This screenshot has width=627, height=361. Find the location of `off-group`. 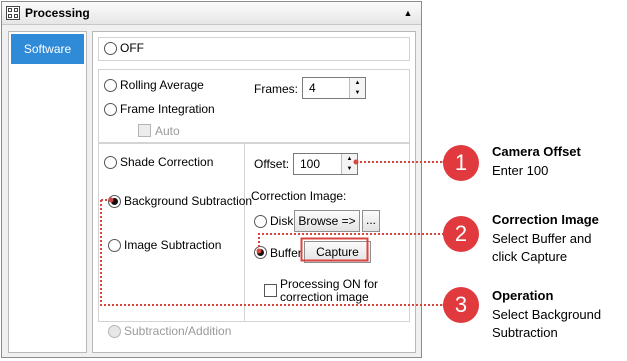

off-group is located at coordinates (254, 49).